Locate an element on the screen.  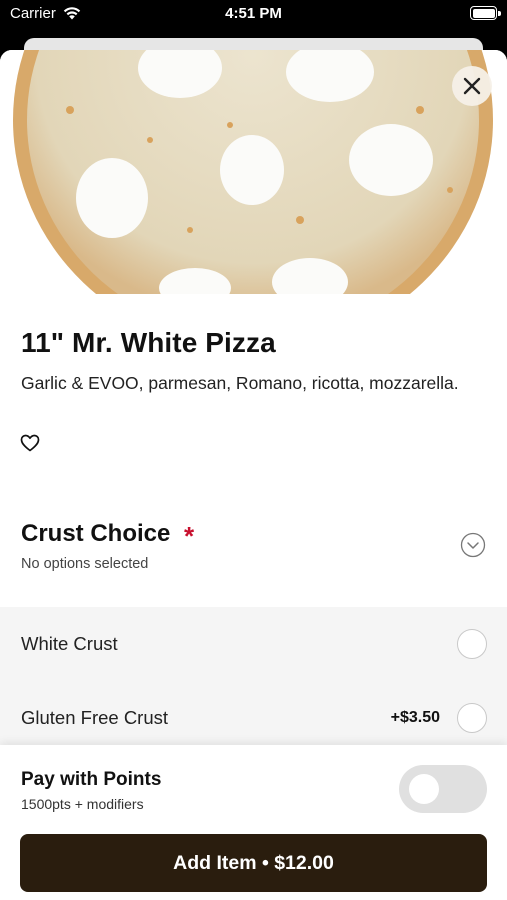
option-label: Gluten Free Crust is located at coordinates (95, 717).